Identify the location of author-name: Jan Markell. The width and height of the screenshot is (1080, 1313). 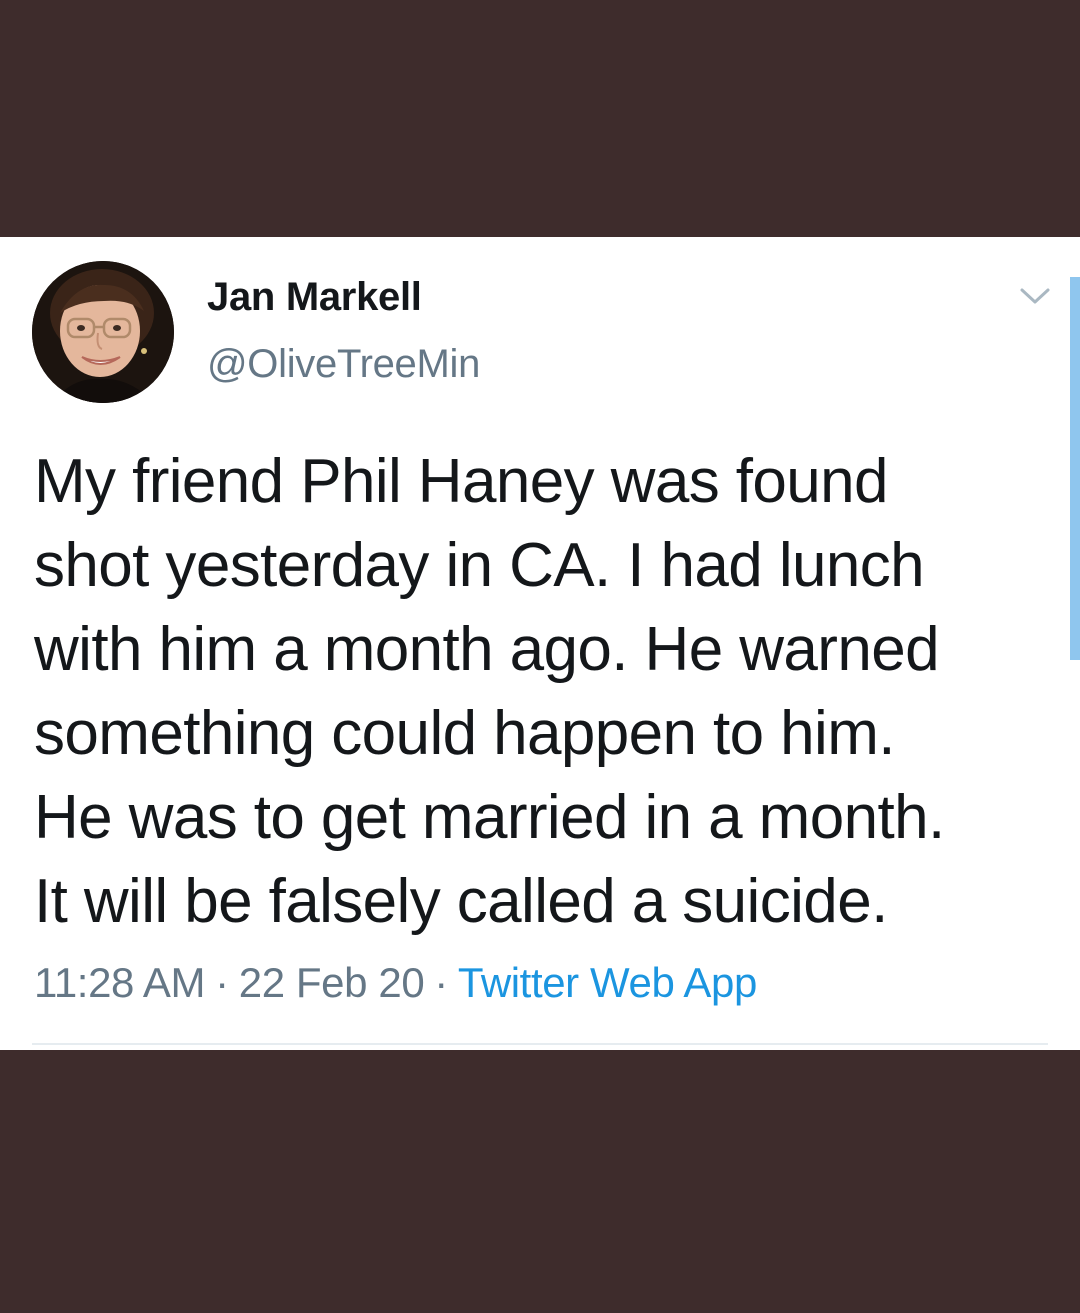
(314, 297).